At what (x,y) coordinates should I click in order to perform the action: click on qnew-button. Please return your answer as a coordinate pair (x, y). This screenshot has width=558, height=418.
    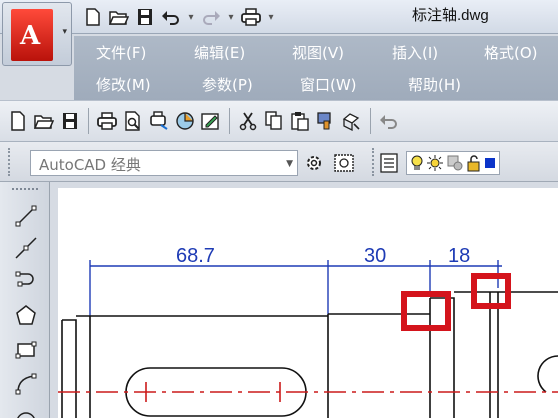
    Looking at the image, I should click on (18, 121).